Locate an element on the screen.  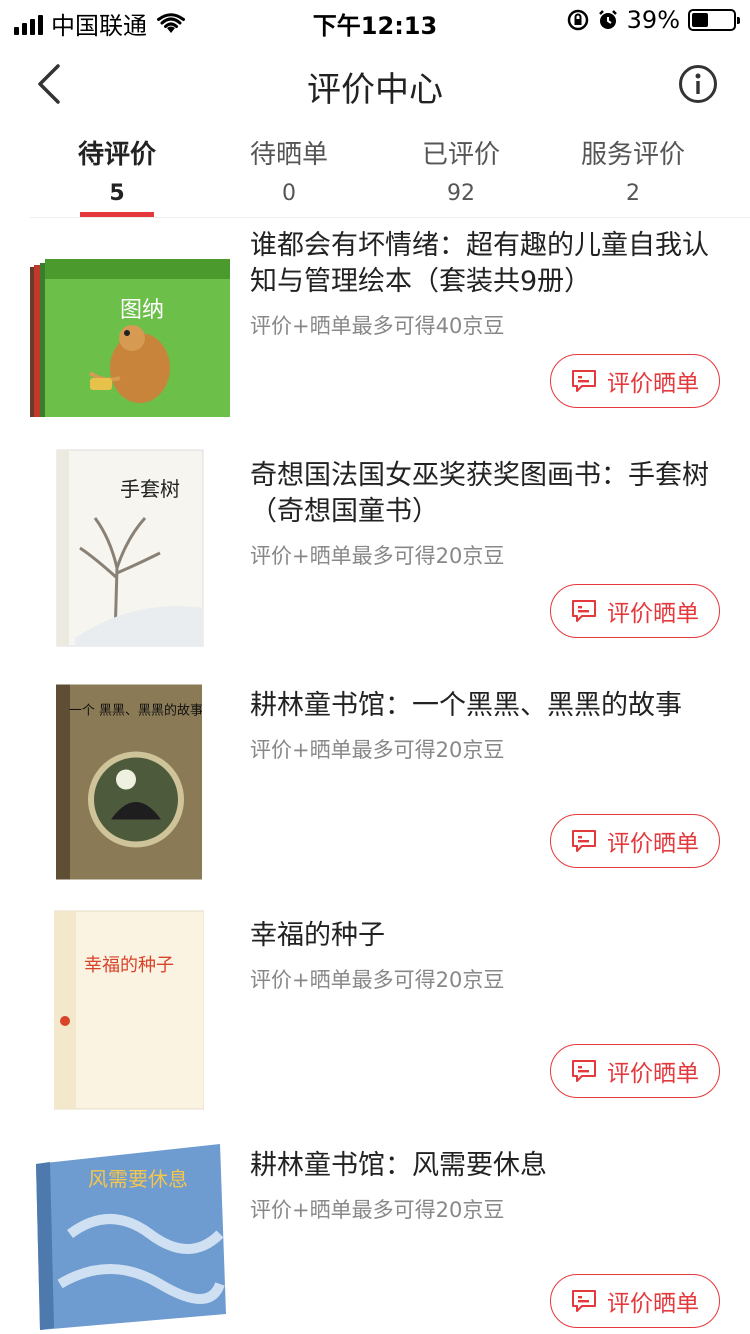
battery-percent: 39% is located at coordinates (653, 20).